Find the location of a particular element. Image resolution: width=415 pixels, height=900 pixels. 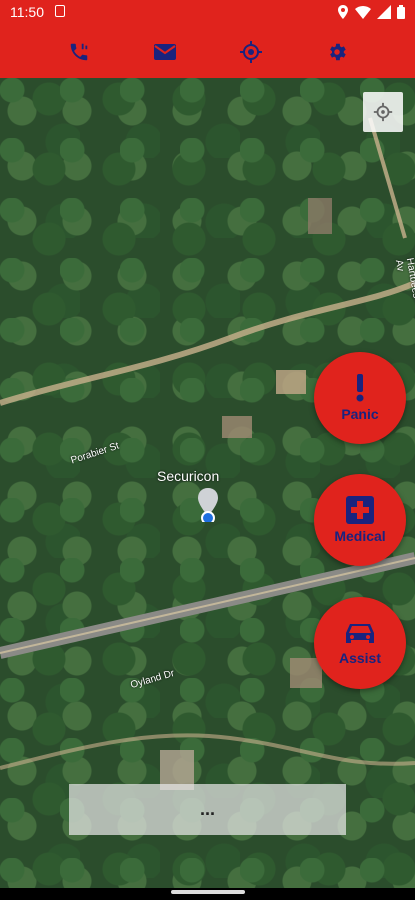

phone-call-button is located at coordinates (79, 52).